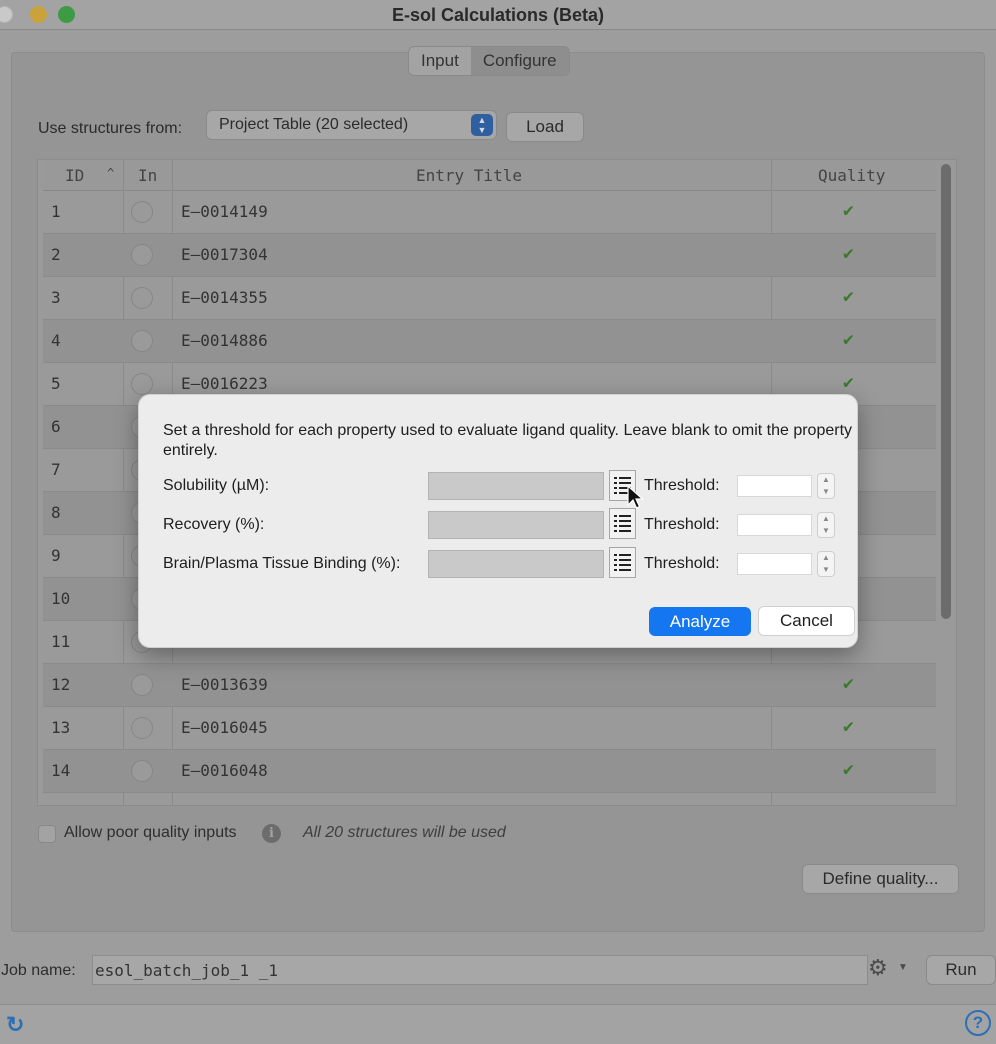 Image resolution: width=996 pixels, height=1044 pixels. What do you see at coordinates (700, 621) in the screenshot?
I see `analyze-button: Analyze` at bounding box center [700, 621].